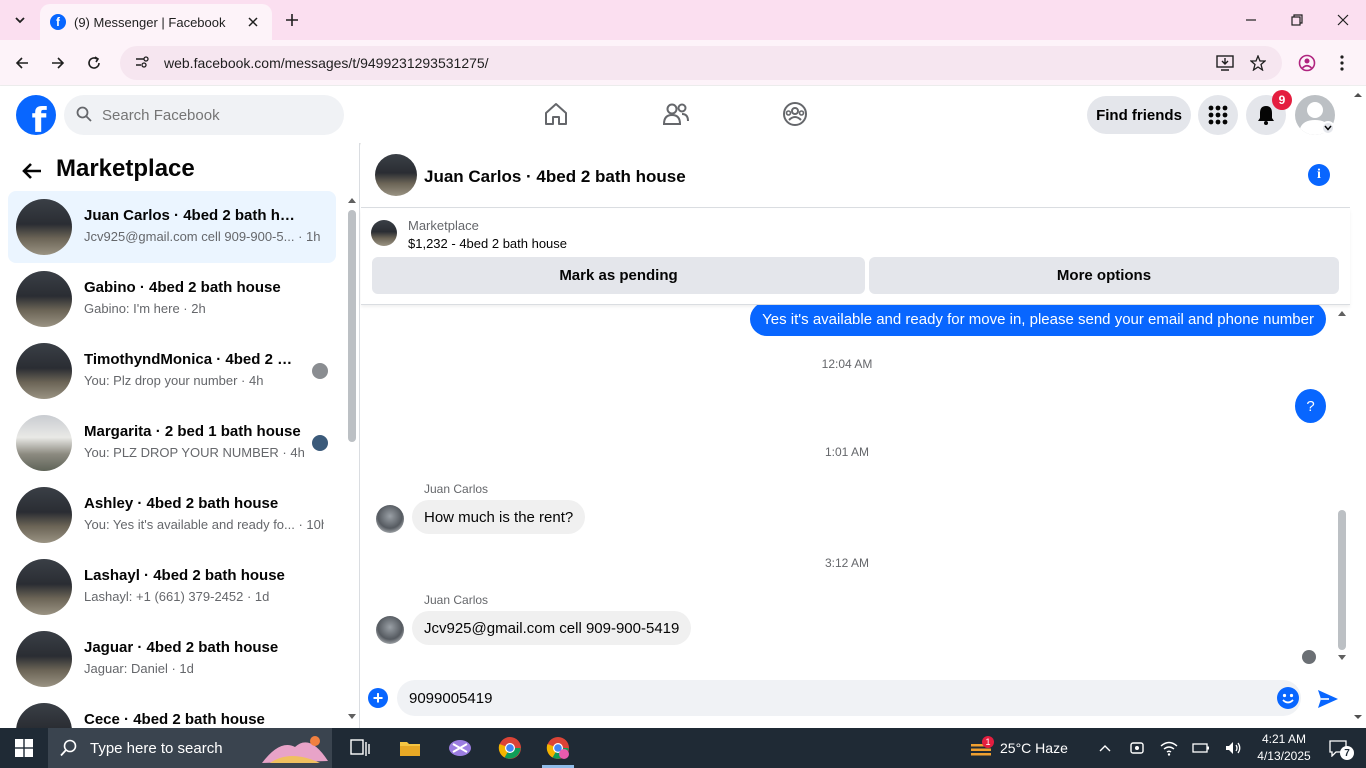 The width and height of the screenshot is (1366, 768). What do you see at coordinates (1284, 748) in the screenshot?
I see `taskbar-clock: 4:21 AM 4/13/2025` at bounding box center [1284, 748].